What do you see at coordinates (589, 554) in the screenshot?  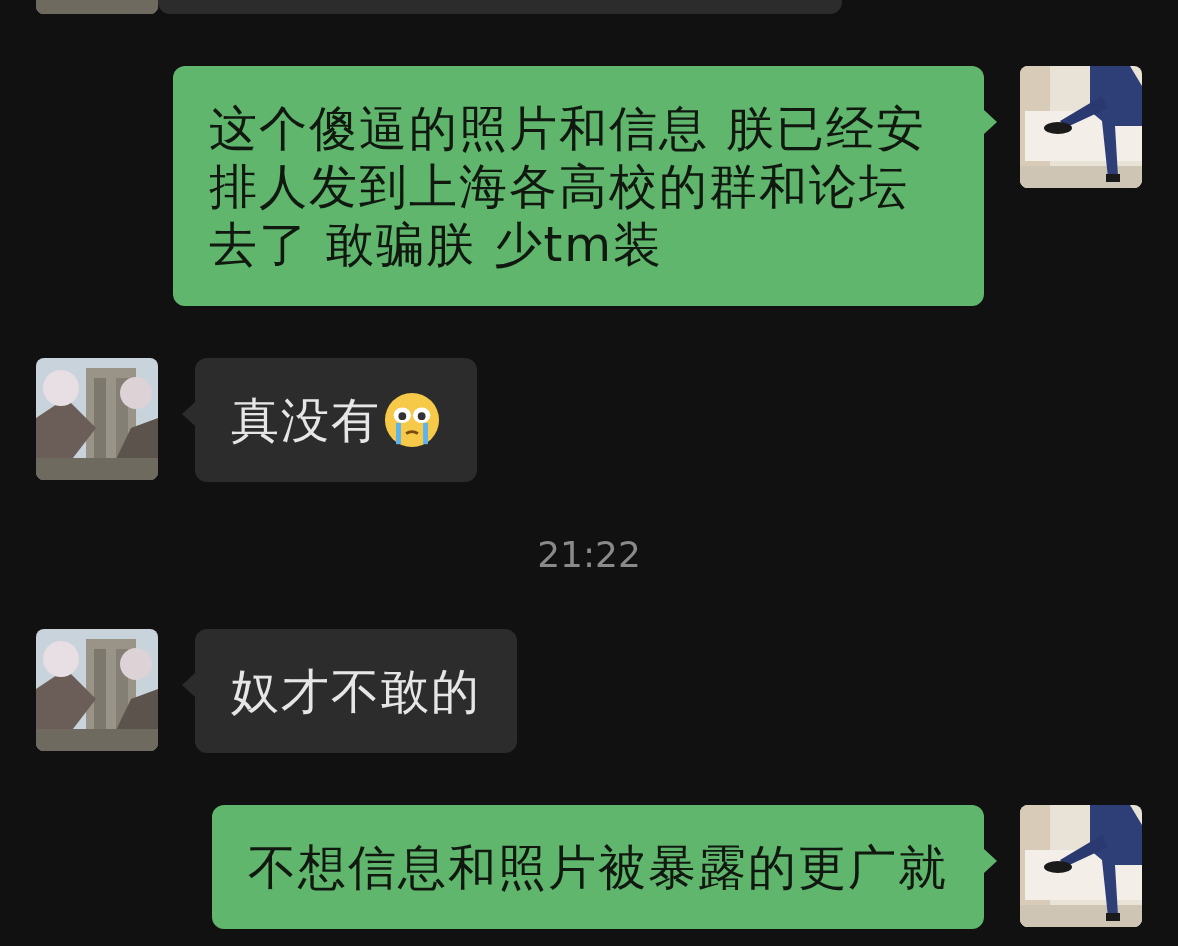 I see `timestamp: 21:22` at bounding box center [589, 554].